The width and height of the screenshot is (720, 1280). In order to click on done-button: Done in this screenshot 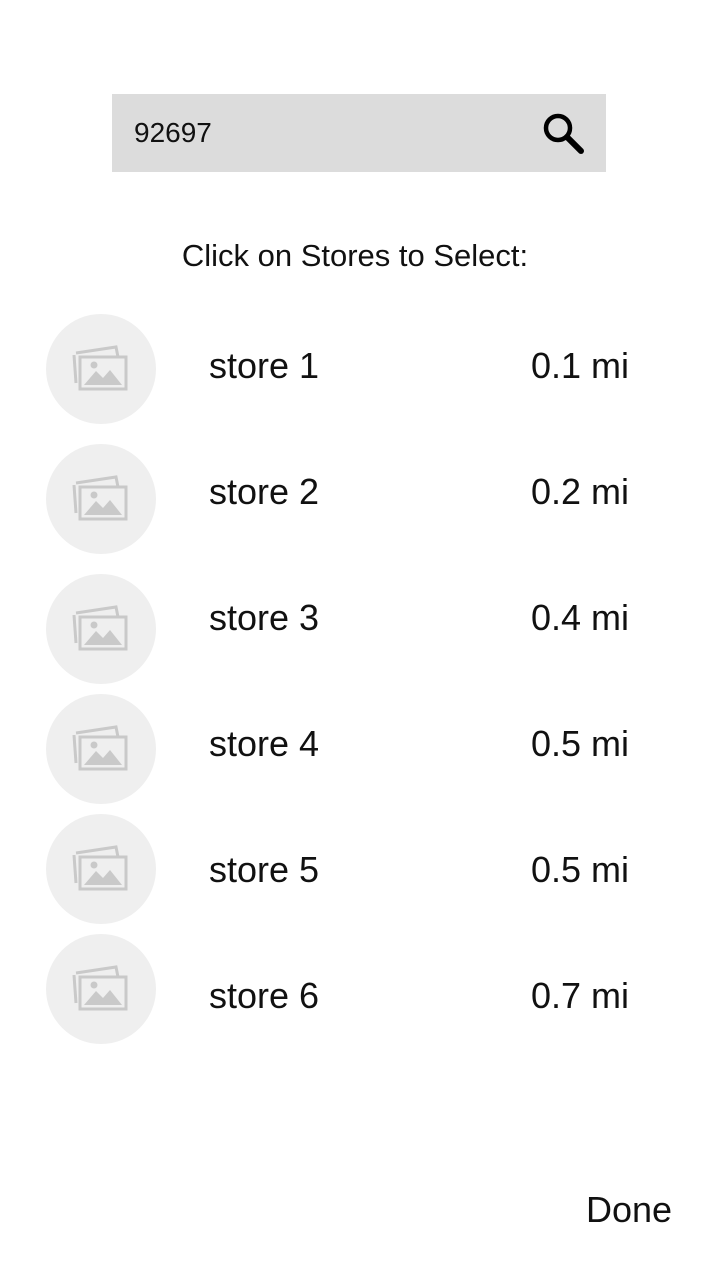, I will do `click(629, 1210)`.